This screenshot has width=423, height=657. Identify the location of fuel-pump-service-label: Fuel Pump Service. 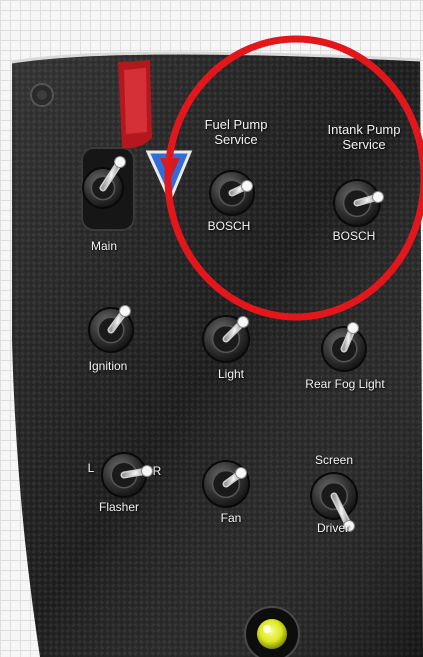
(236, 132).